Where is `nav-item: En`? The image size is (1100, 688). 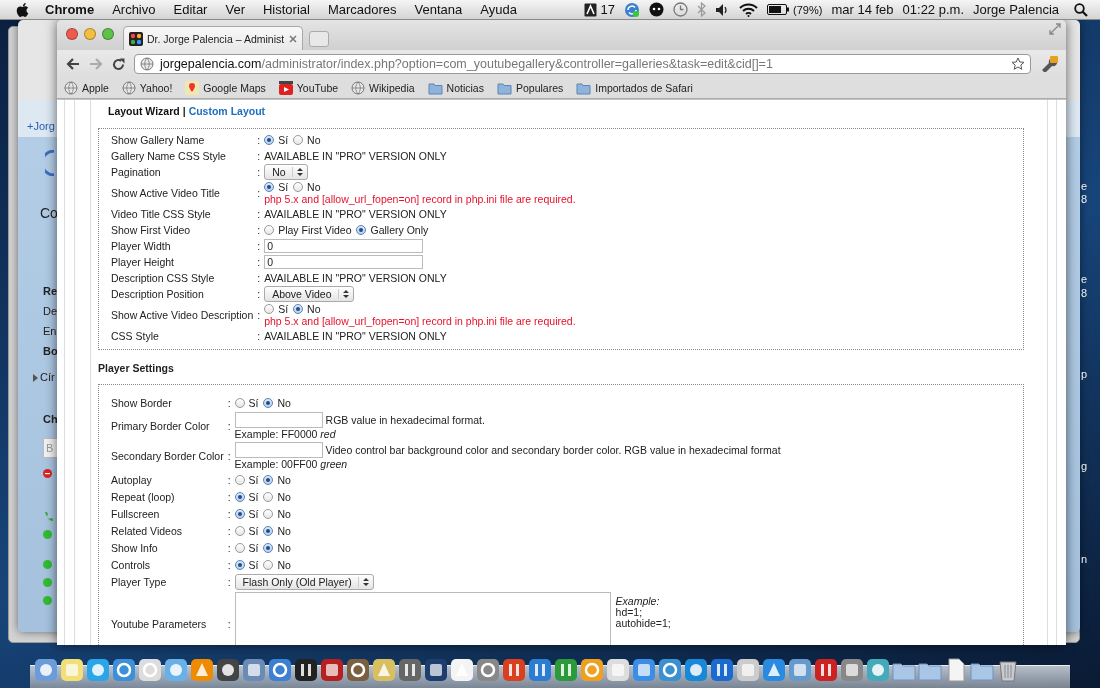 nav-item: En is located at coordinates (50, 331).